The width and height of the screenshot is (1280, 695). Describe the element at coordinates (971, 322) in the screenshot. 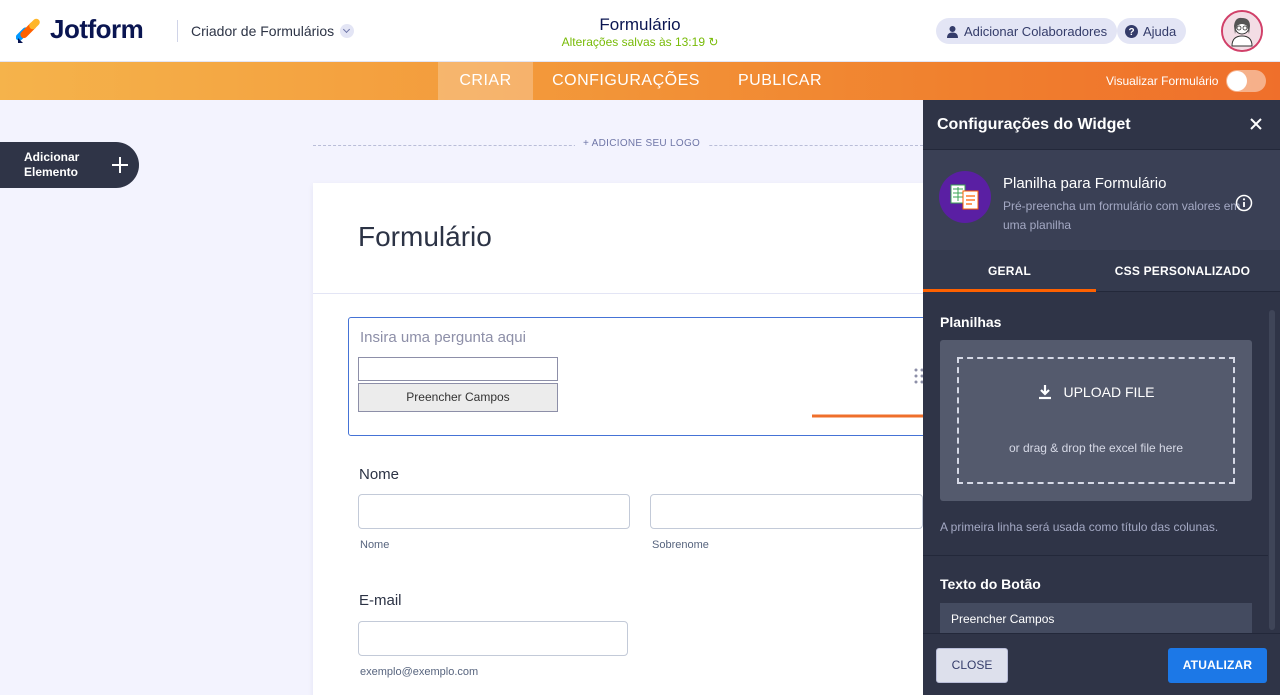

I see `sheets-label: Planilhas` at that location.